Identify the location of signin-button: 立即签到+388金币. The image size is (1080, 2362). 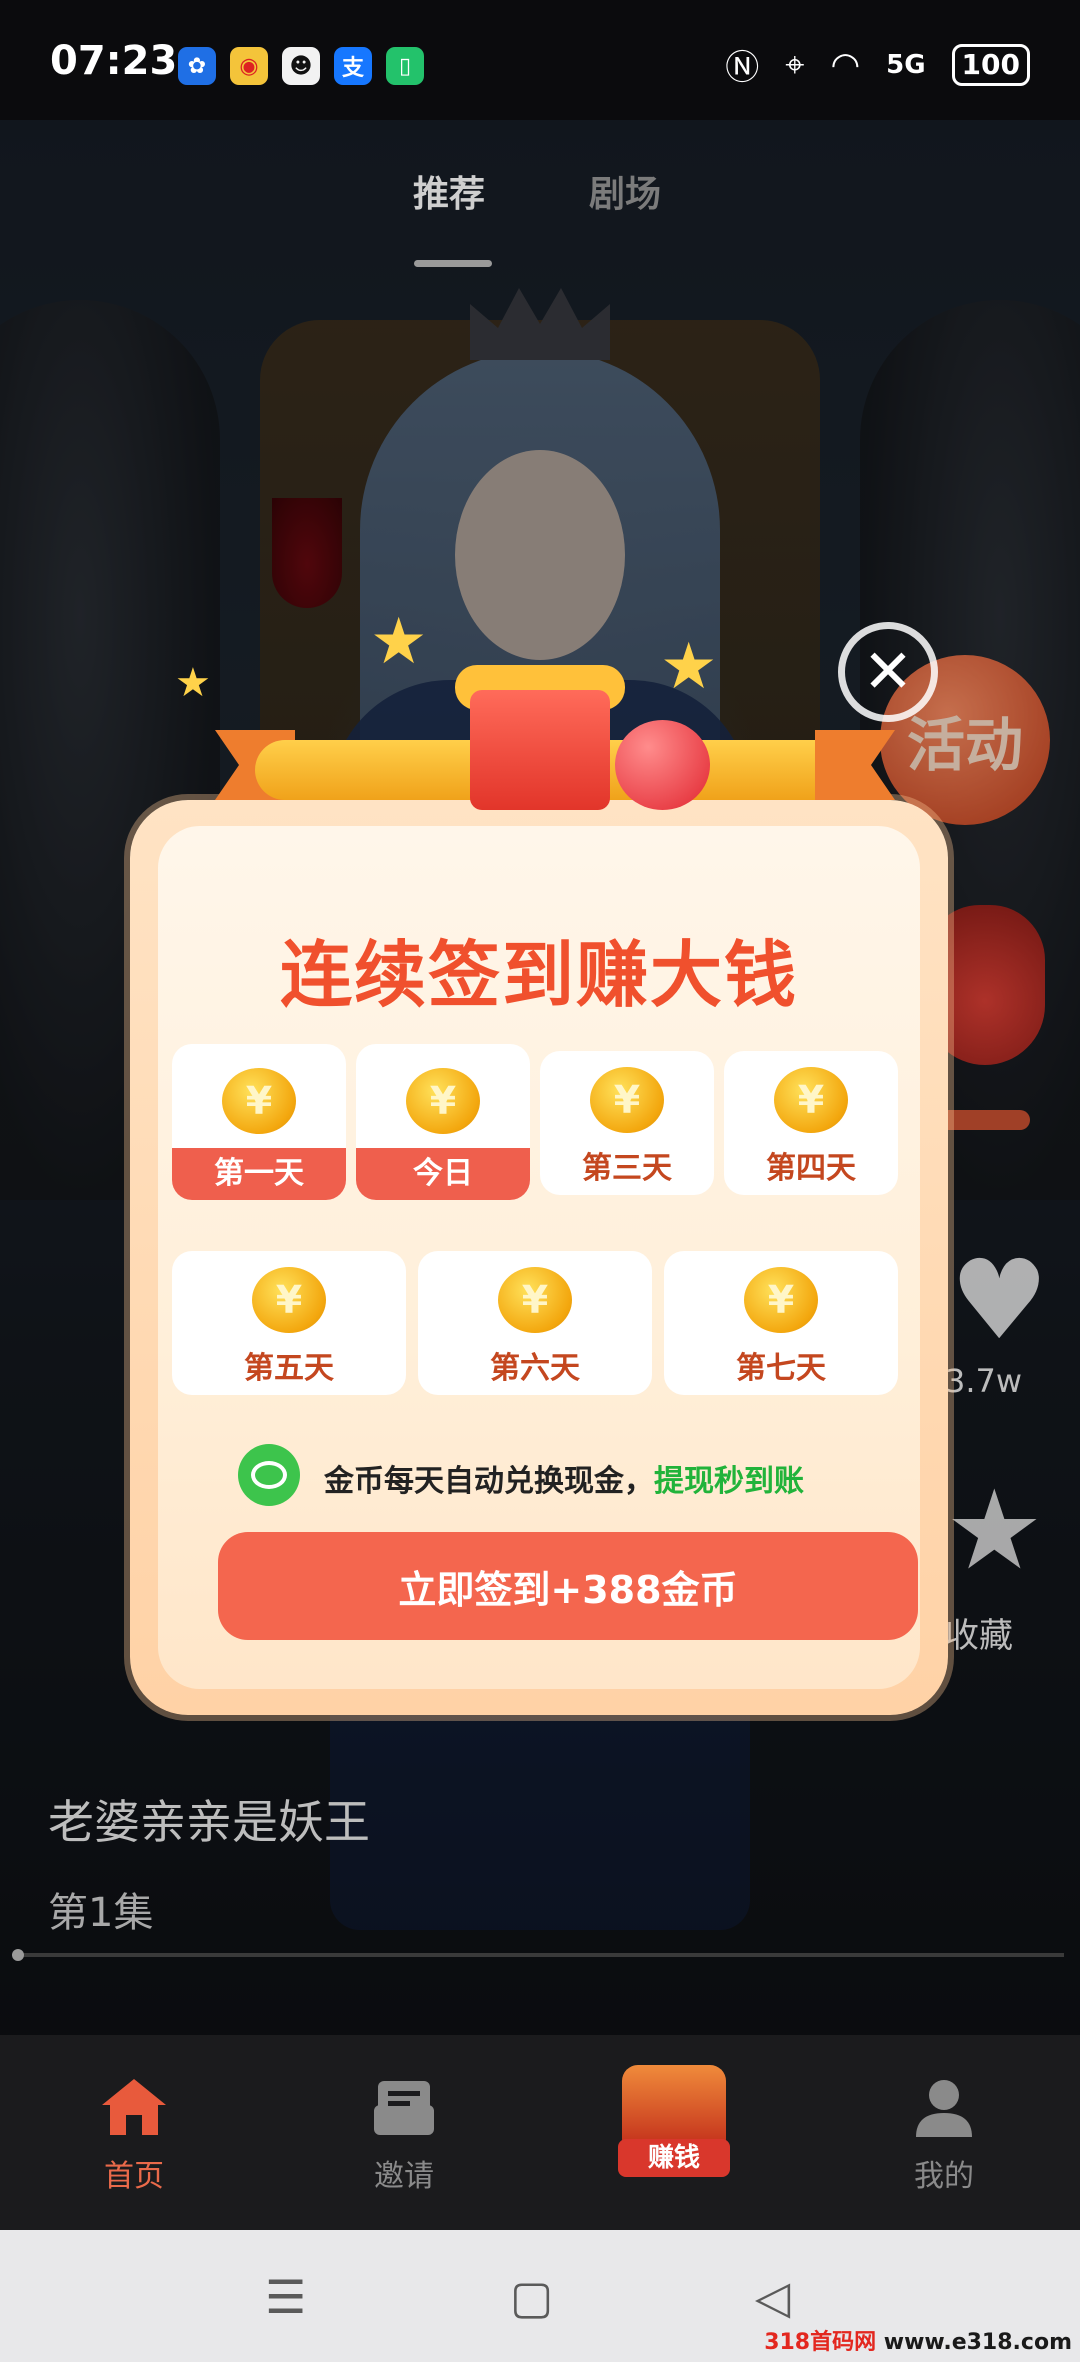
(568, 1586).